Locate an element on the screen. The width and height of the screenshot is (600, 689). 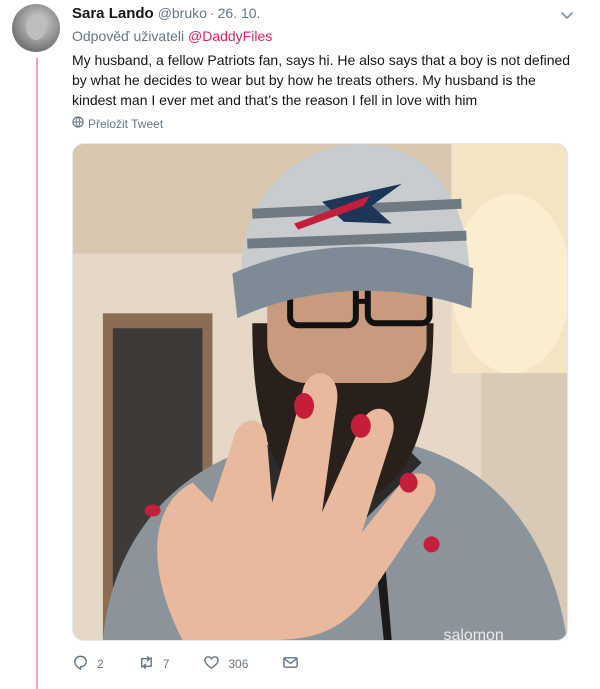
reply-prefix: Odpověď uživateli is located at coordinates (128, 36).